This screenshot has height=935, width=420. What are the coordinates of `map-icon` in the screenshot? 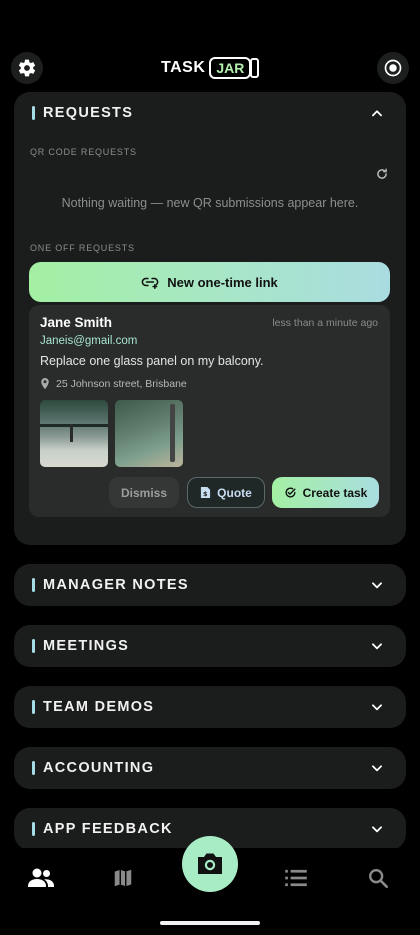 It's located at (123, 878).